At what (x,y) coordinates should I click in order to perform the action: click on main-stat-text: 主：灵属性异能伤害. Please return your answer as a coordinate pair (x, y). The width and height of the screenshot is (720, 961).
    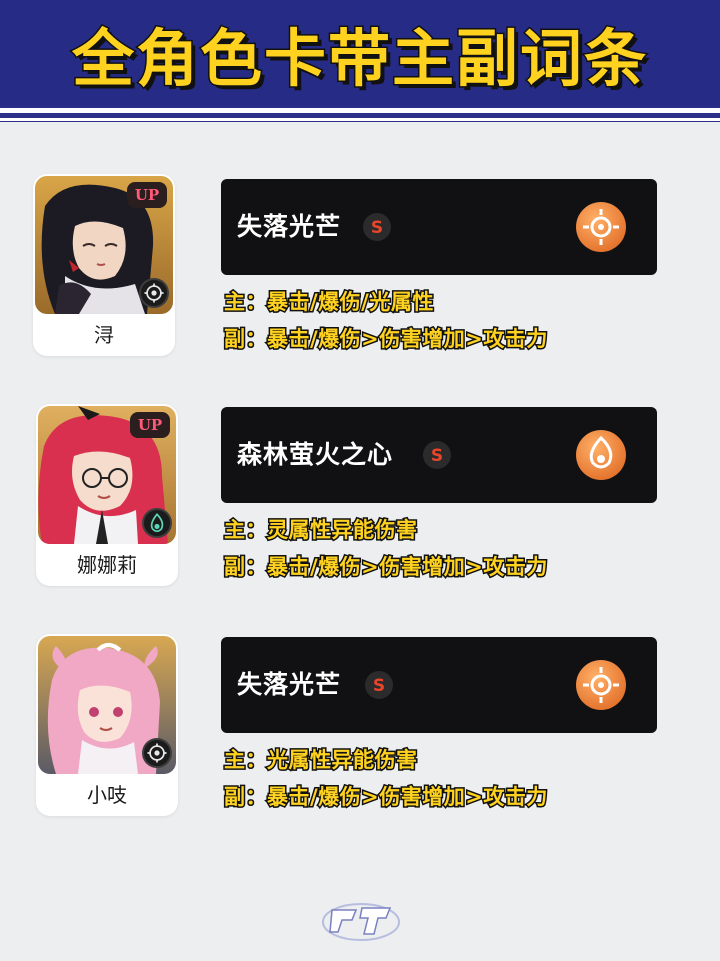
    Looking at the image, I should click on (321, 530).